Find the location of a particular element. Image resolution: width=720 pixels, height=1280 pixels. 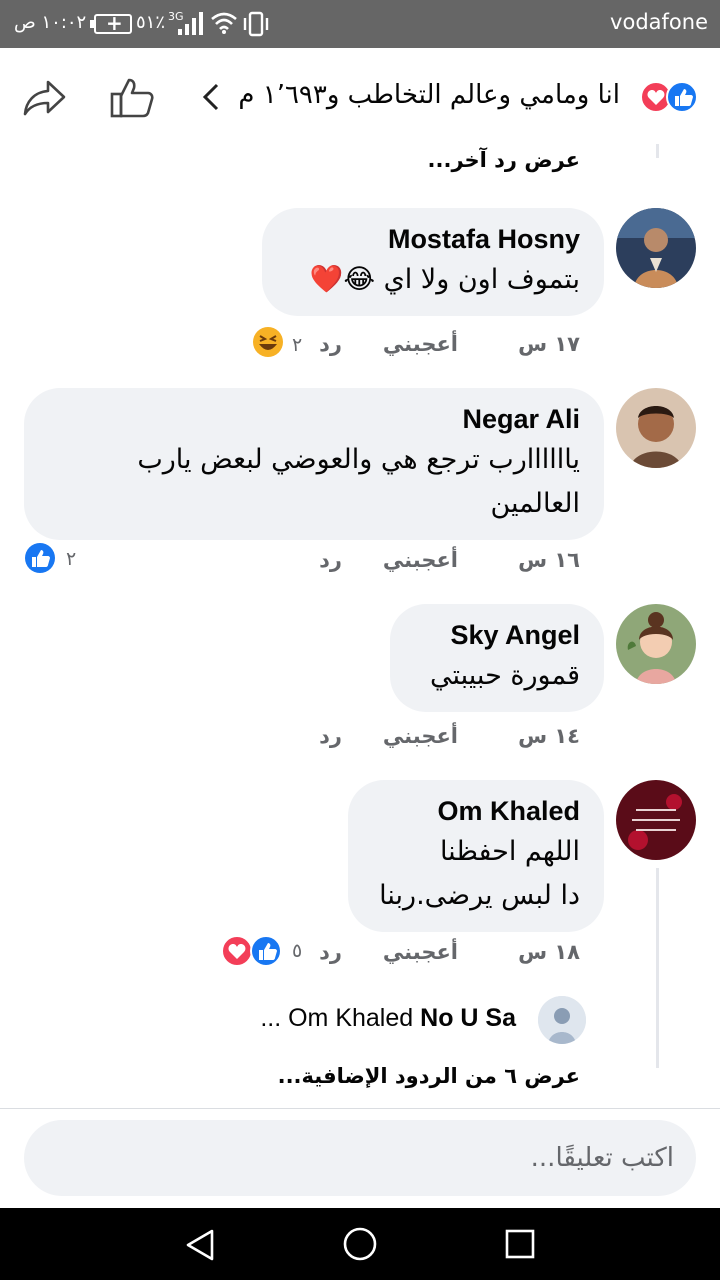

nav-home-icon is located at coordinates (360, 1244).